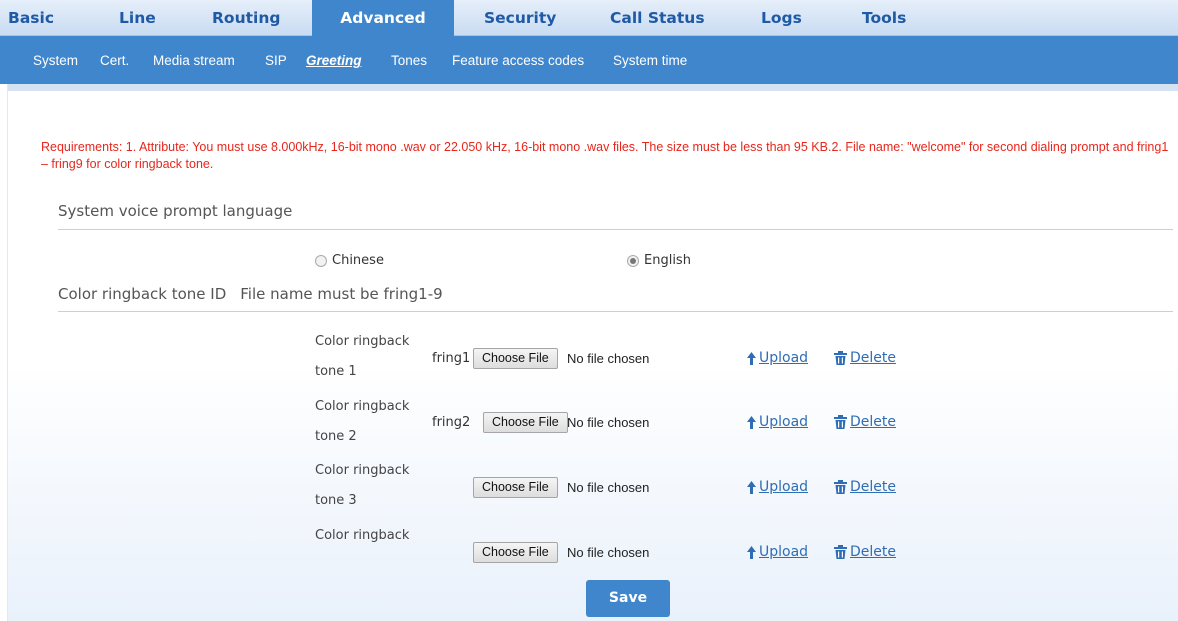 Image resolution: width=1178 pixels, height=621 pixels. Describe the element at coordinates (515, 487) in the screenshot. I see `choose-file-button-3: Choose File` at that location.